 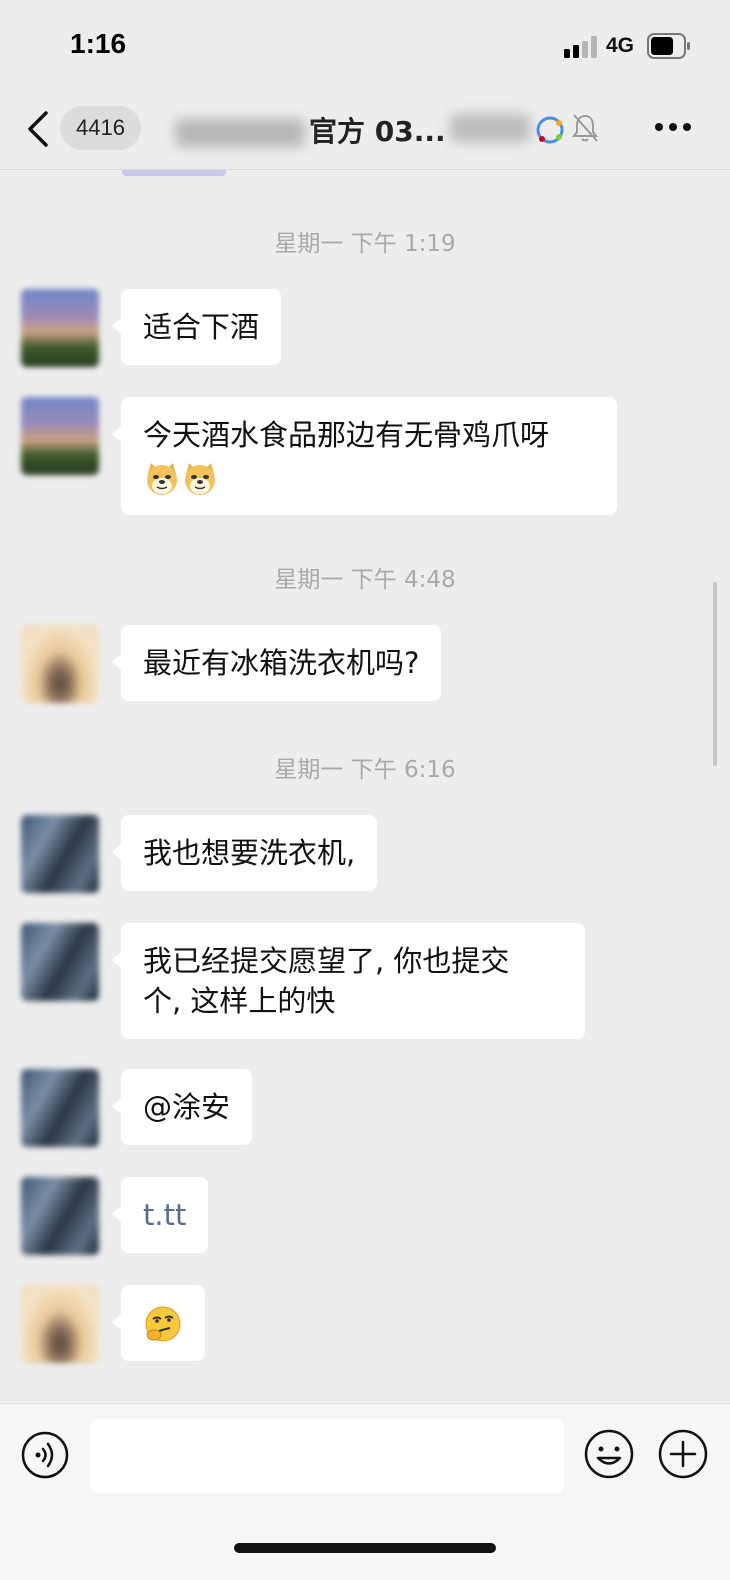 What do you see at coordinates (100, 128) in the screenshot?
I see `unread-count-badge: 4416` at bounding box center [100, 128].